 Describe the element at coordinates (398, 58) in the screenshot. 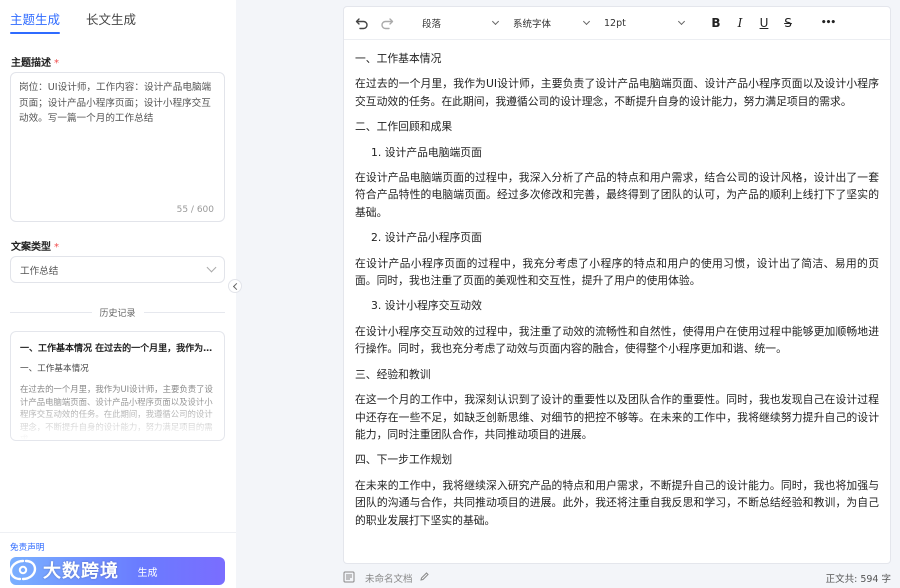

I see `section-heading: 一、工作基本情况` at that location.